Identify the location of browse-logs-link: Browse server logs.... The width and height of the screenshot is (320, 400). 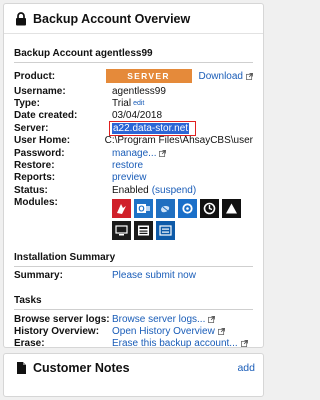
(158, 319).